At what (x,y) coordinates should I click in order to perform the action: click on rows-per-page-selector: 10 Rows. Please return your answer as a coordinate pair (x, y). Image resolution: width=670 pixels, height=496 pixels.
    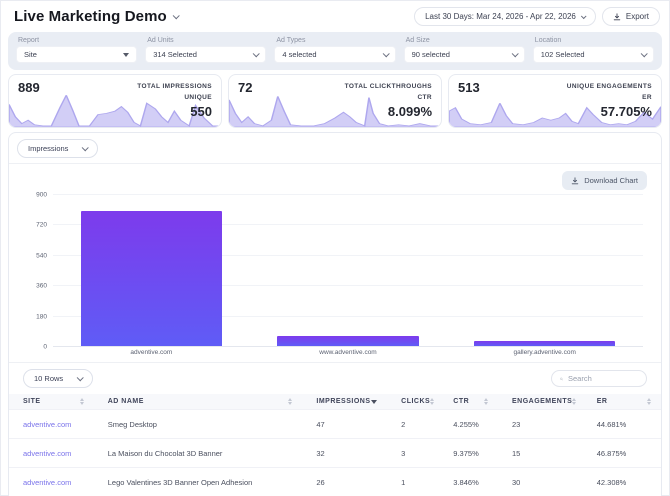
    Looking at the image, I should click on (58, 378).